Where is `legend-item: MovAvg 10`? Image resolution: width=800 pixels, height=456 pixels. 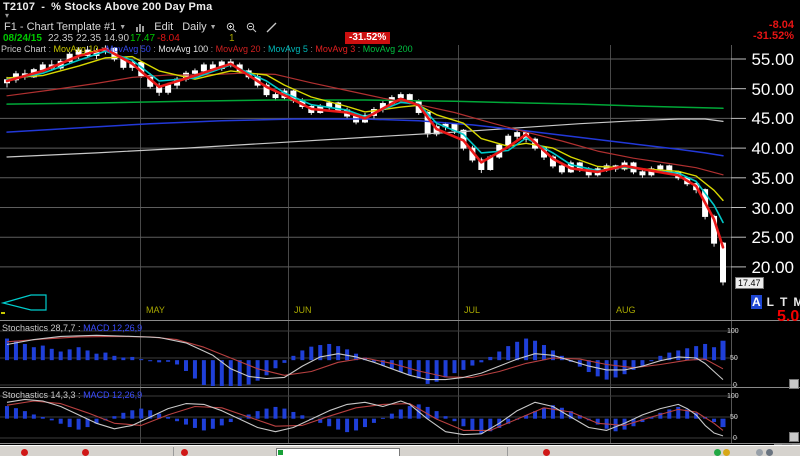 legend-item: MovAvg 10 is located at coordinates (76, 49).